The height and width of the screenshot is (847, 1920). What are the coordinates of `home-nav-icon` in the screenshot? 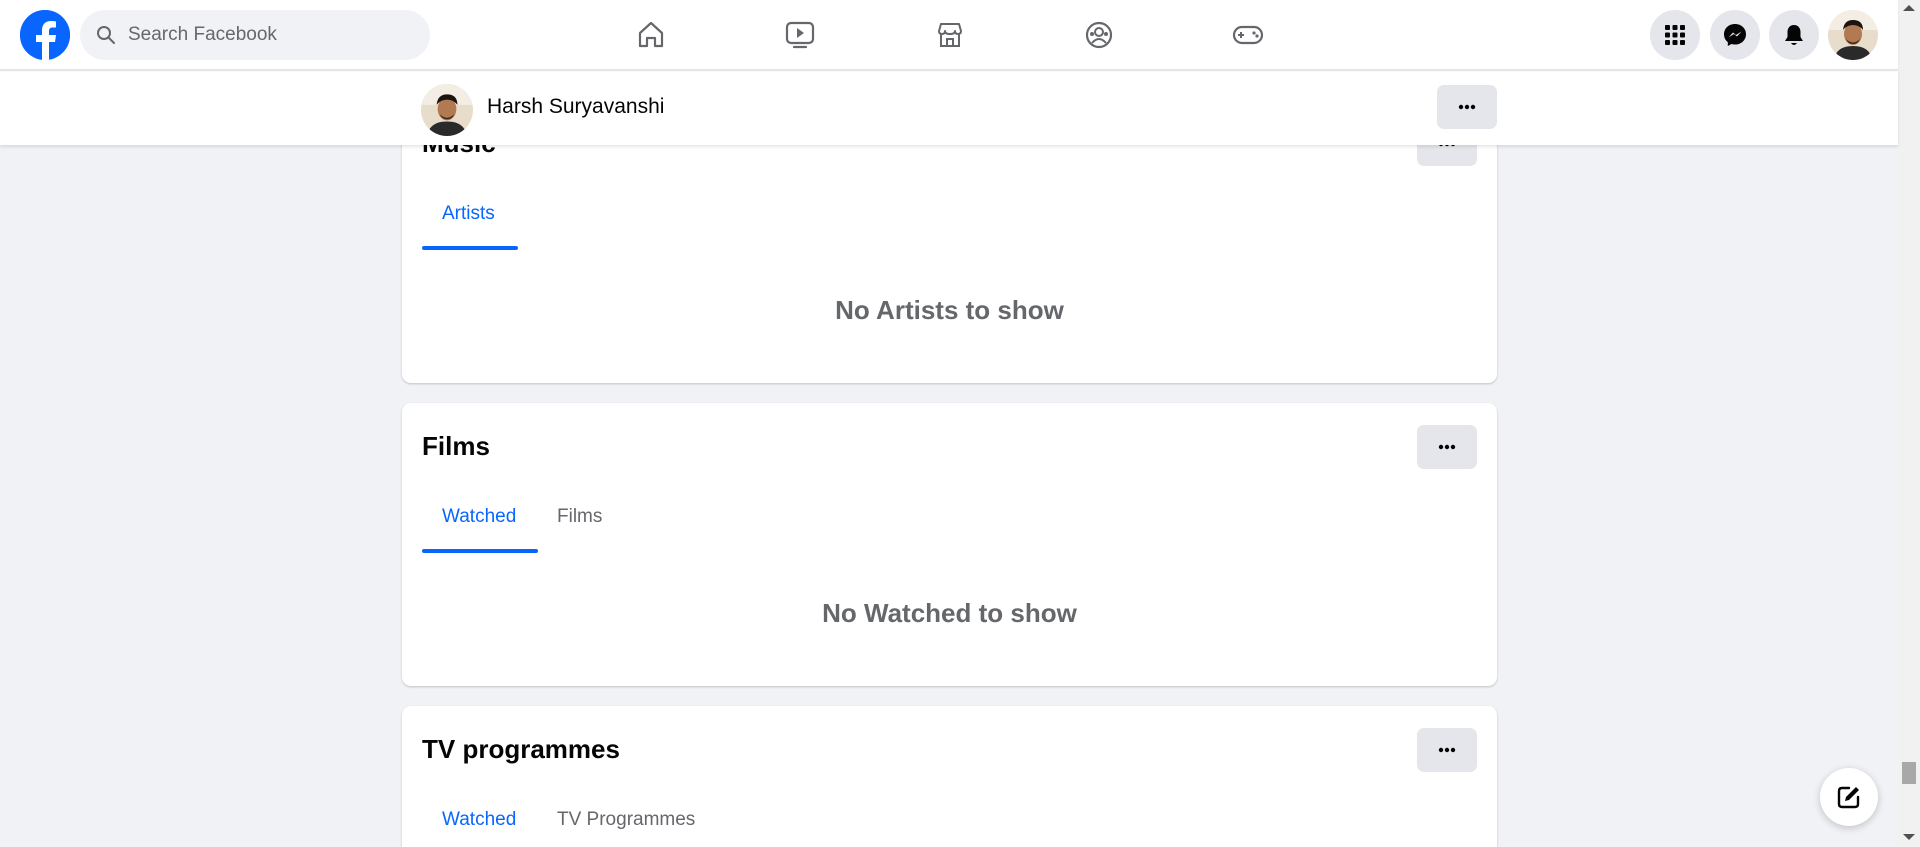 It's located at (651, 35).